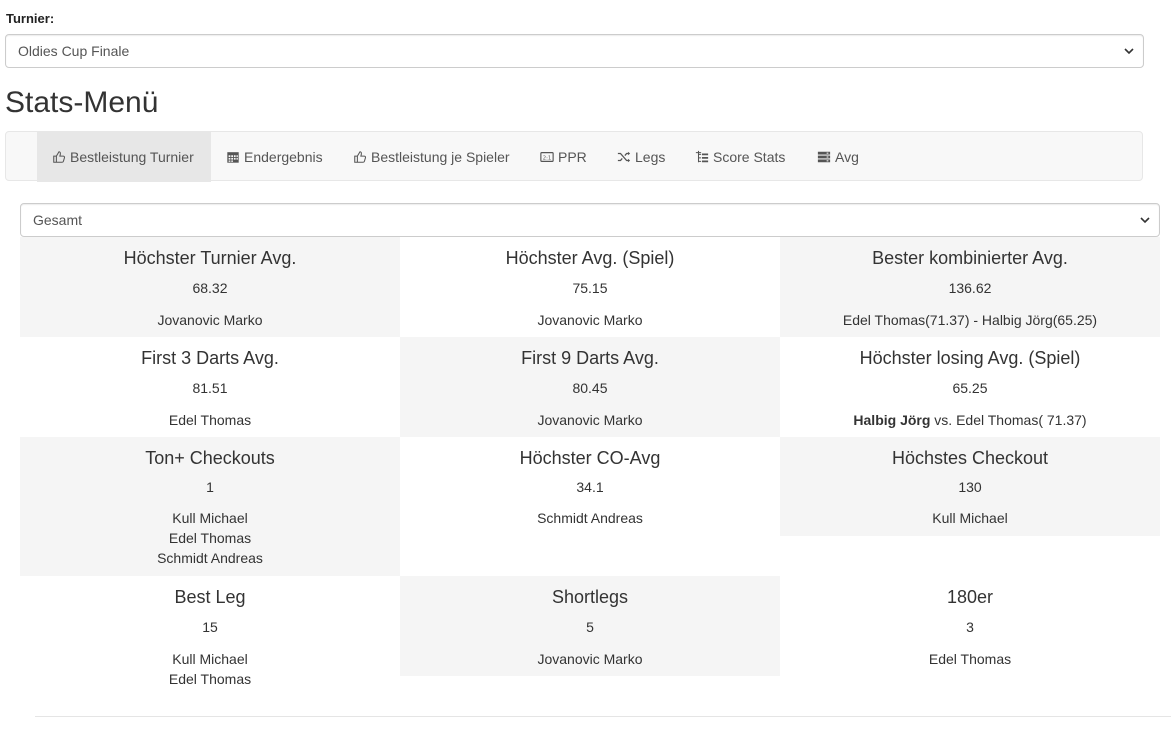 This screenshot has width=1171, height=730. I want to click on tab-label: Bestleistung je Spieler, so click(440, 157).